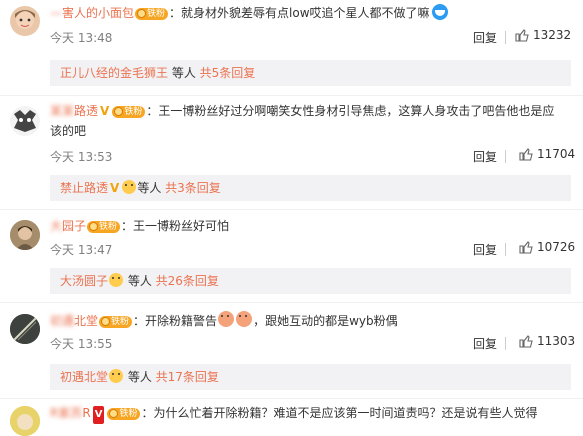 This screenshot has width=583, height=436. Describe the element at coordinates (310, 73) in the screenshot. I see `sub-replies: 正儿八经的金毛狮王 等人 共5条回复` at that location.